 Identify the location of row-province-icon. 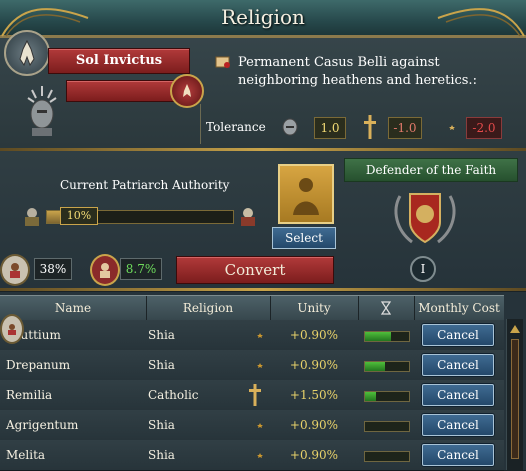
(12, 329).